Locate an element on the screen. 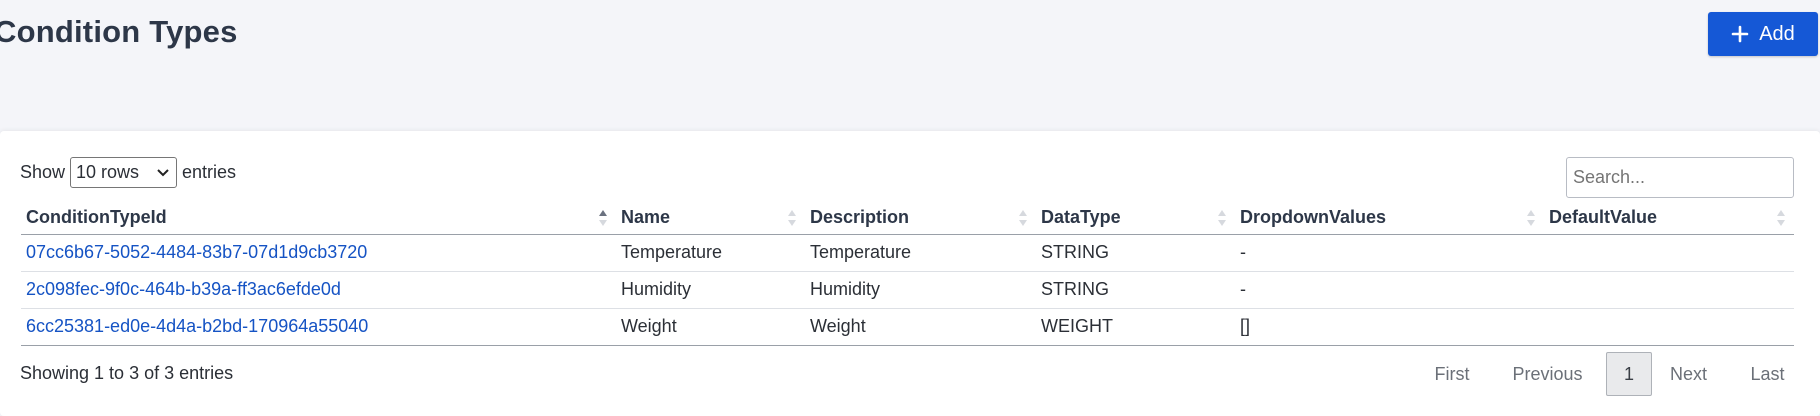  cell-condition-type-id: 07cc6b67-5052-4484-83b7-07d1d9cb3720 is located at coordinates (318, 253).